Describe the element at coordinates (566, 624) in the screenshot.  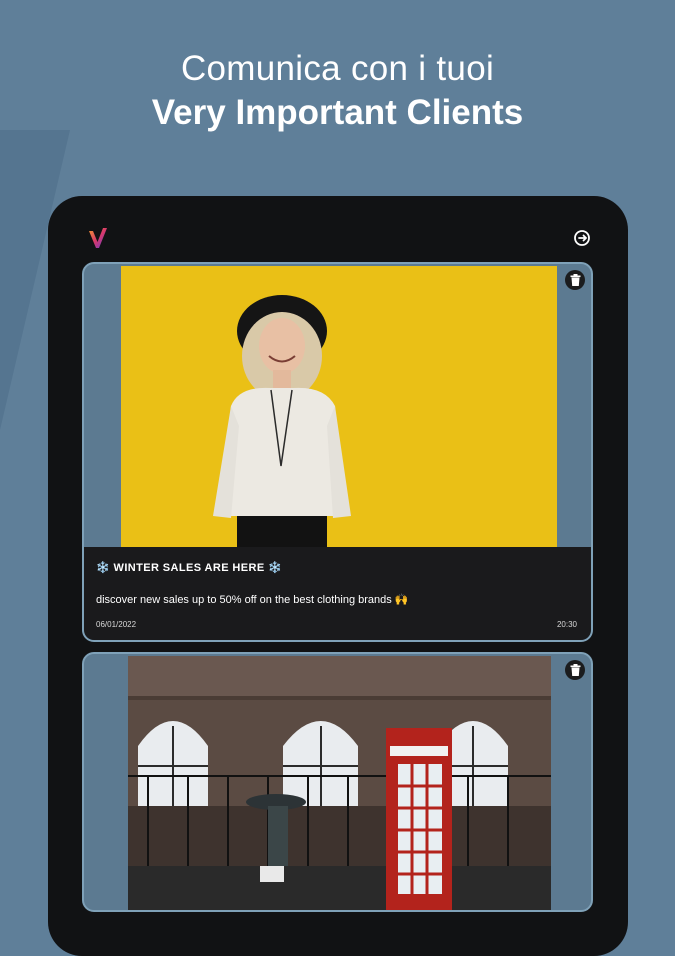
I see `post-time: 20:30` at that location.